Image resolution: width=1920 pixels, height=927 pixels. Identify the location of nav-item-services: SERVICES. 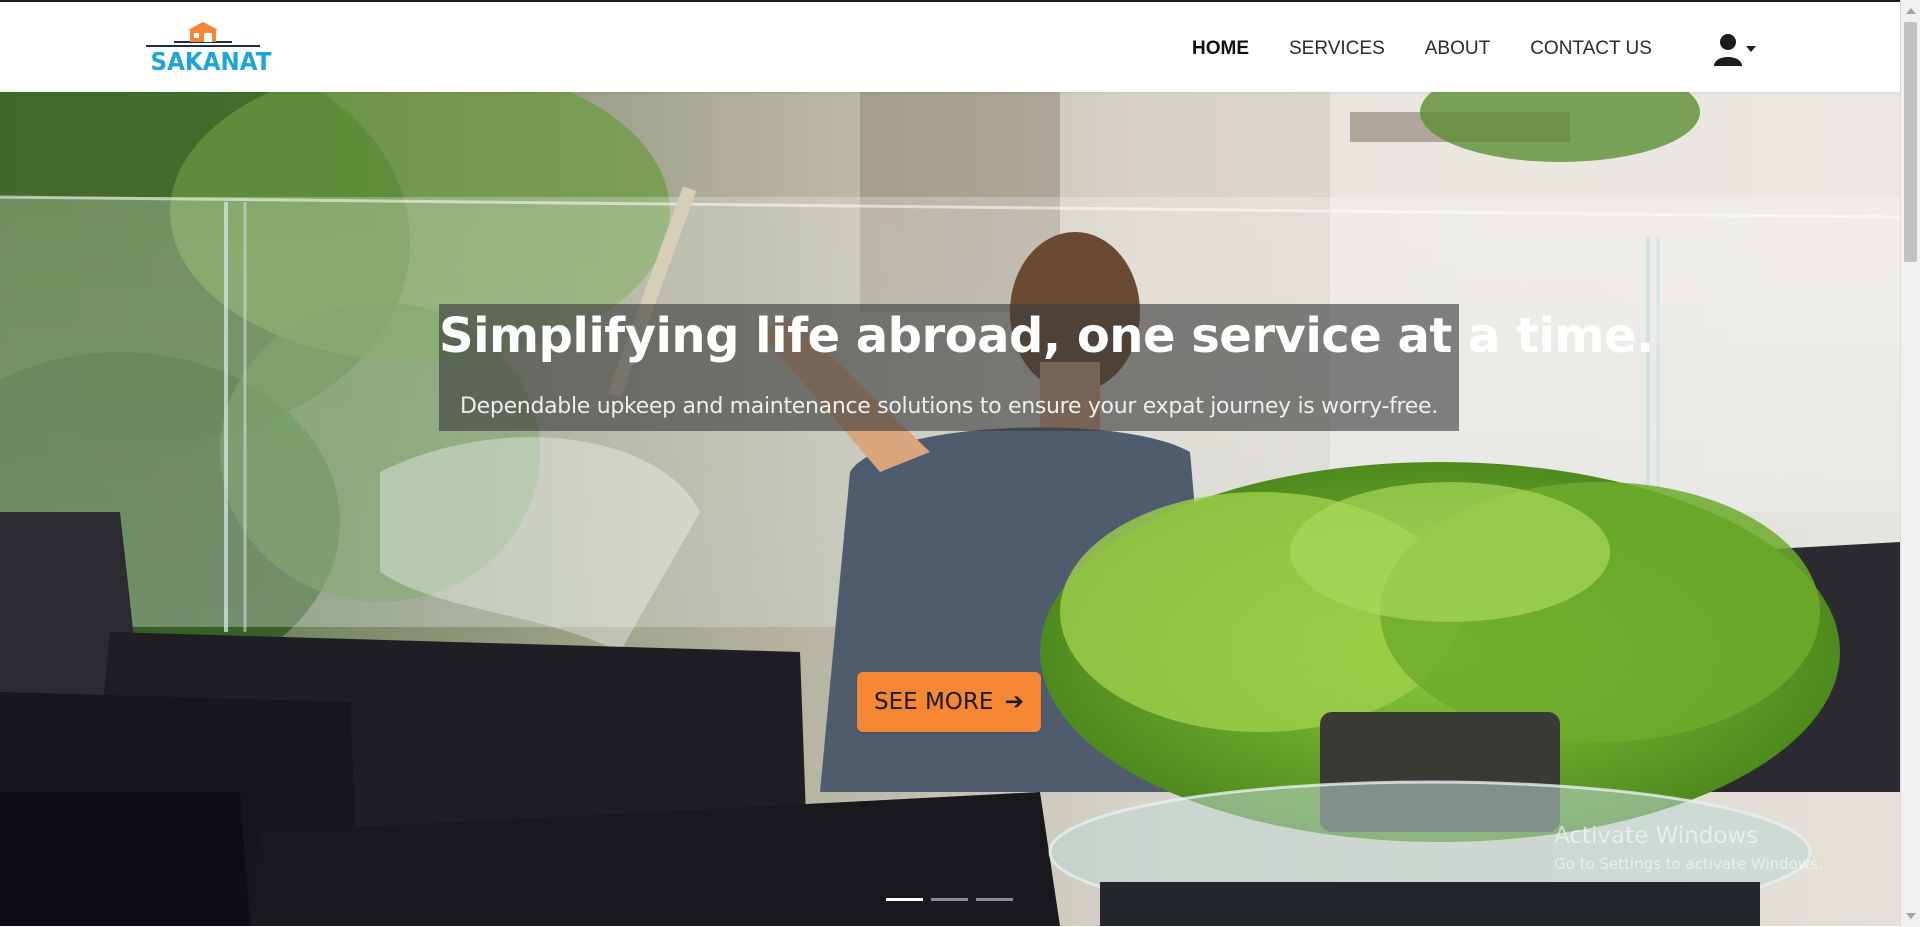
(1337, 49).